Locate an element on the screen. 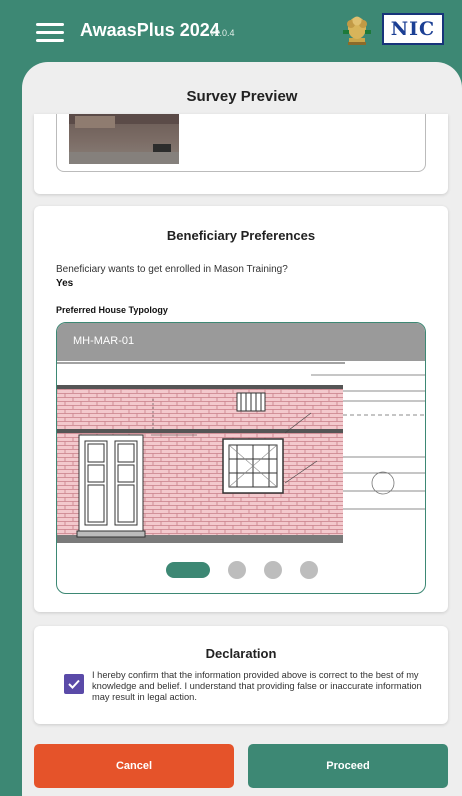  typology-header: MH-MAR-01 is located at coordinates (241, 342).